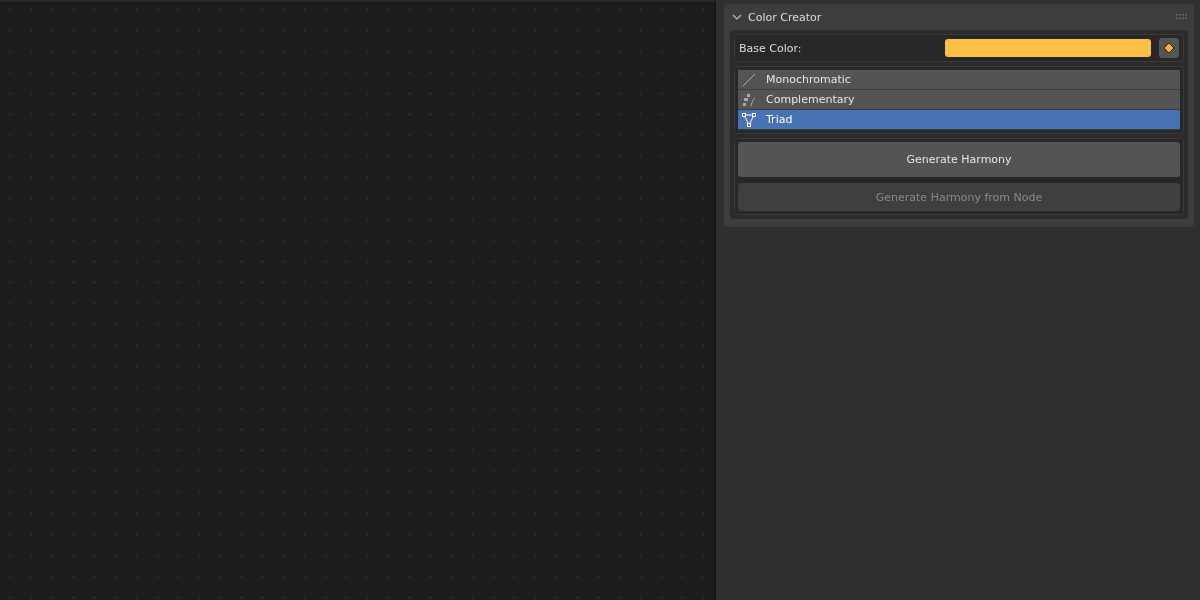 The image size is (1200, 600). I want to click on diagonal-line-icon, so click(749, 79).